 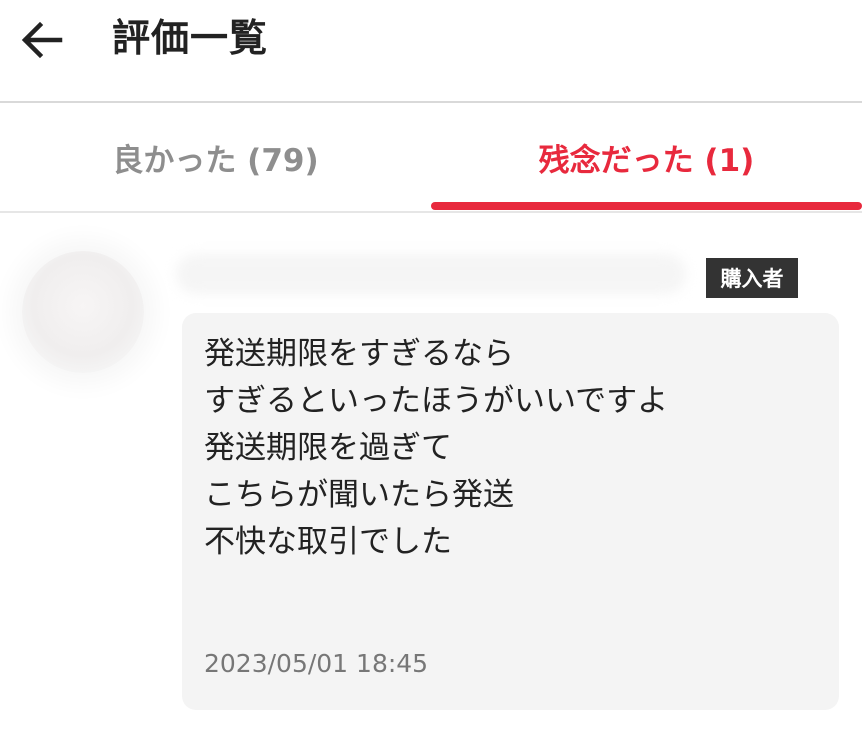 What do you see at coordinates (646, 157) in the screenshot?
I see `tab-bad: 残念だった (1)` at bounding box center [646, 157].